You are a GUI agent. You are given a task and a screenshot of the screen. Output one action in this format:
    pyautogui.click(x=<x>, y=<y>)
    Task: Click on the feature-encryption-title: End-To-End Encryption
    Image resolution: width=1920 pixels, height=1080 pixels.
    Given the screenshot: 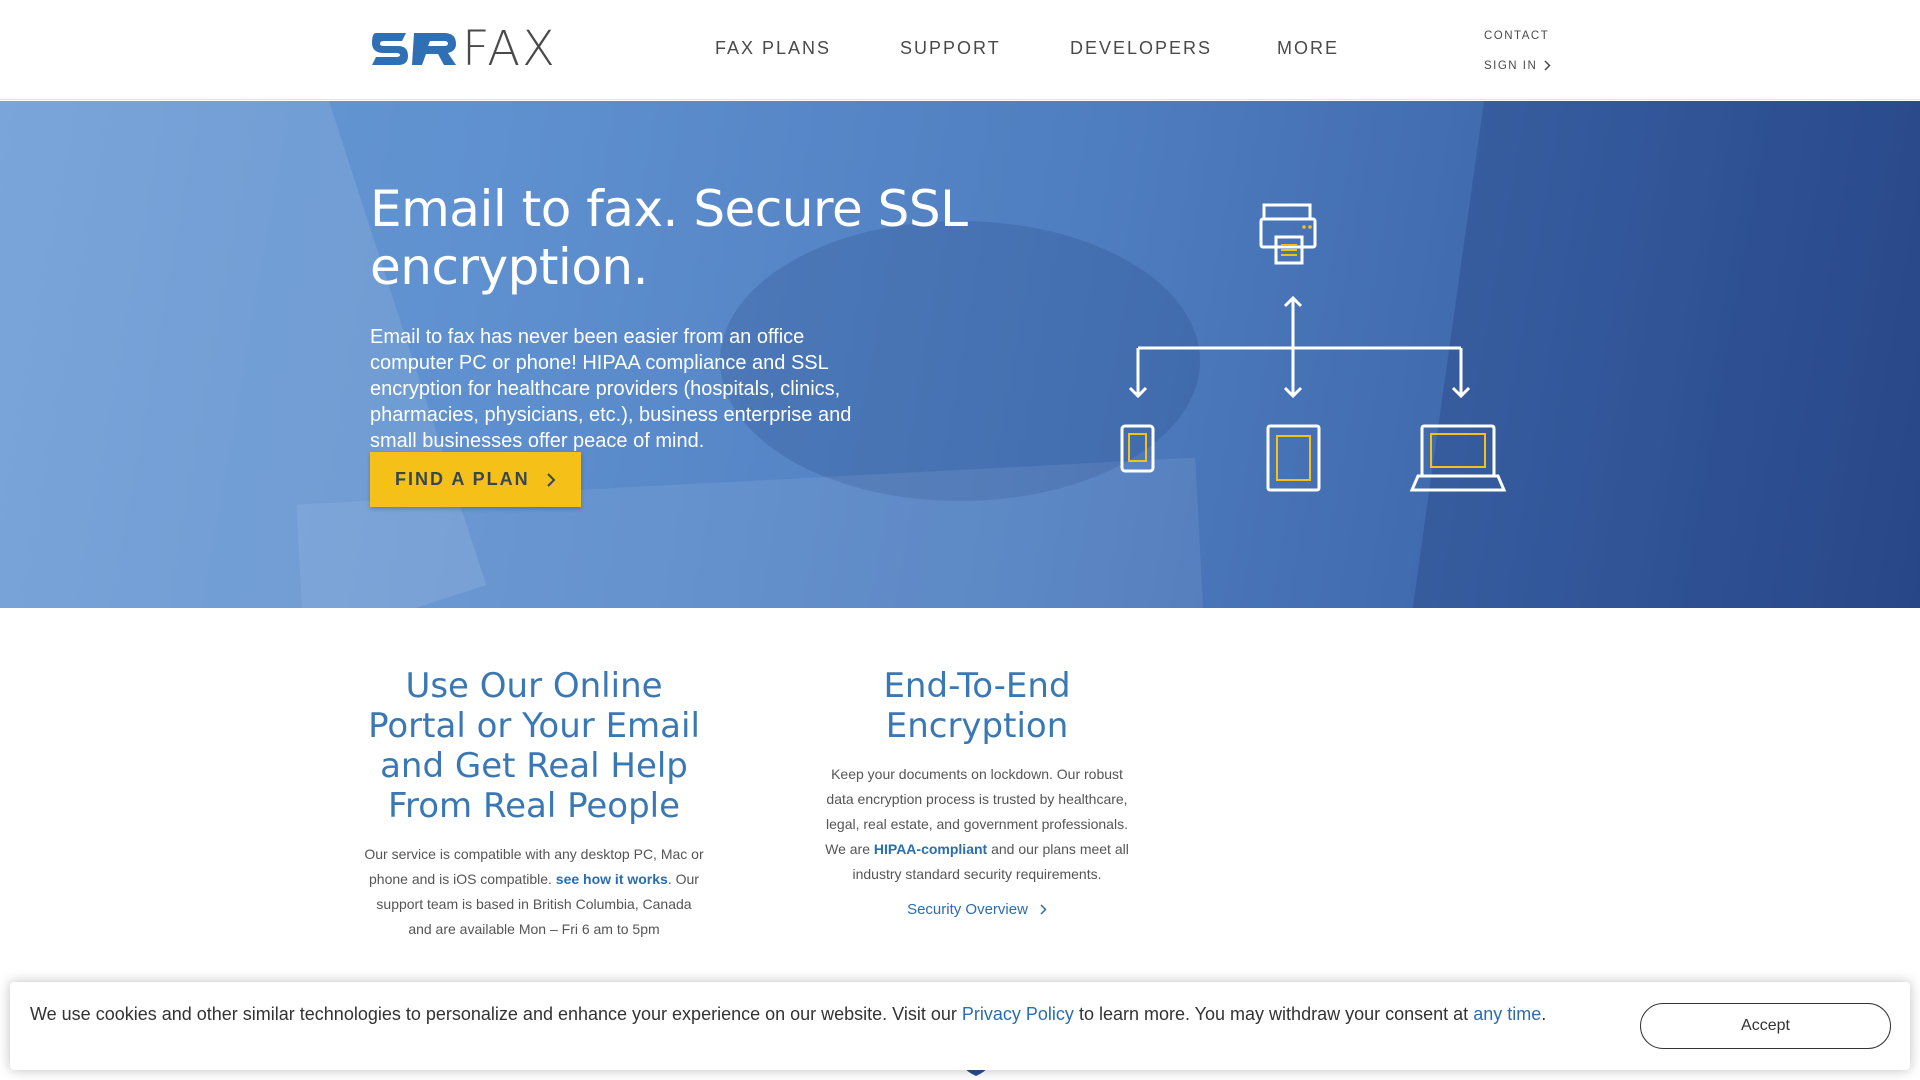 What is the action you would take?
    pyautogui.click(x=977, y=706)
    